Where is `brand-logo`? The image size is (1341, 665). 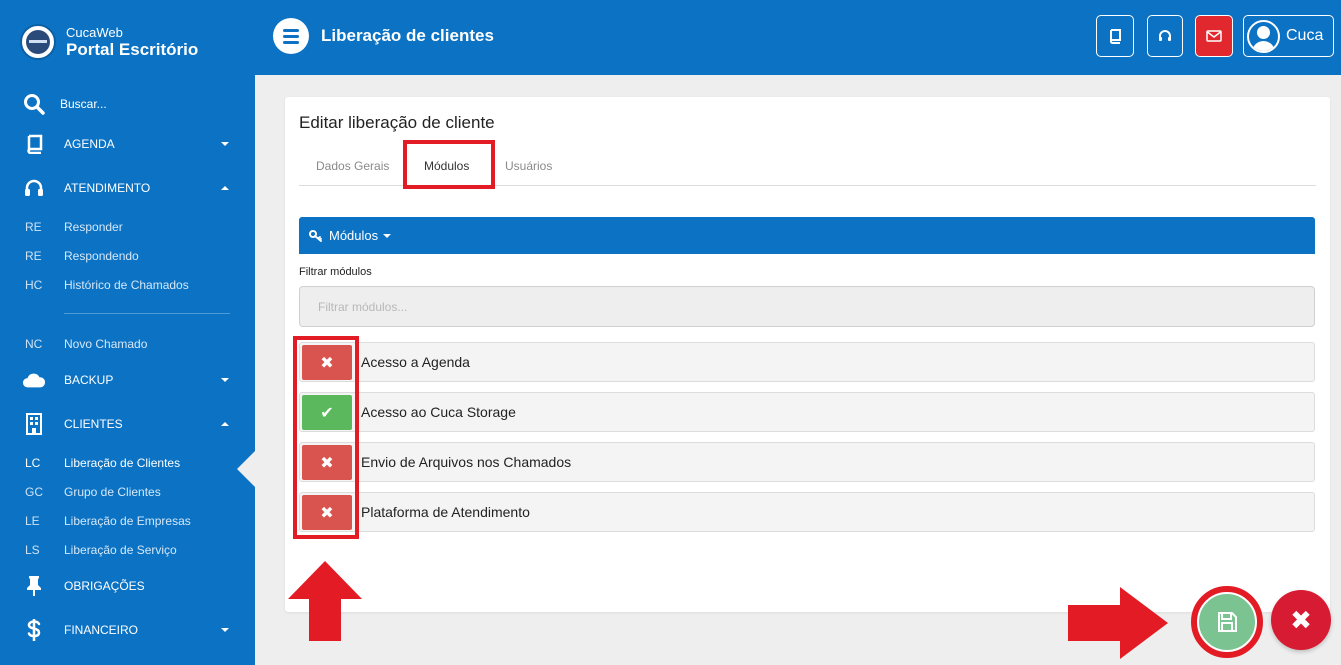
brand-logo is located at coordinates (38, 42).